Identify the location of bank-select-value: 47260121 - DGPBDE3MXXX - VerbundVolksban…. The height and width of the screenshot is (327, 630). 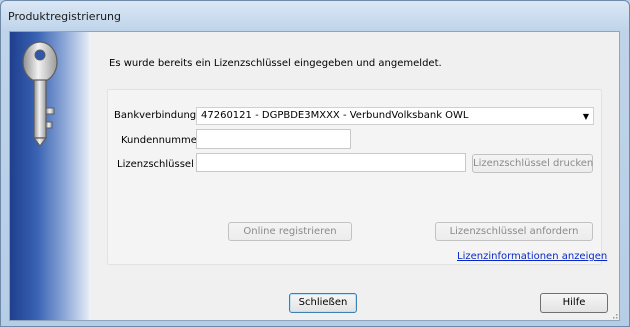
(335, 115).